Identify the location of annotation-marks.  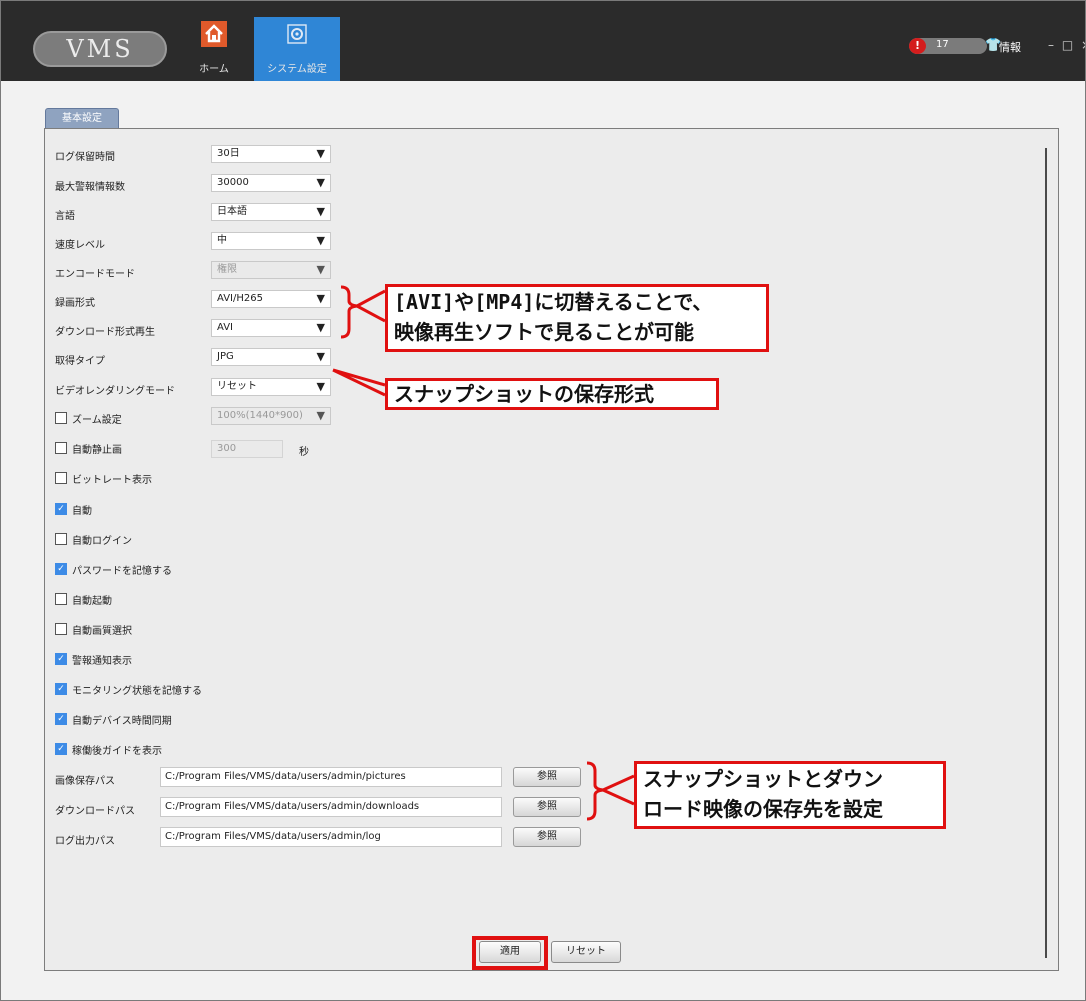
(483, 553).